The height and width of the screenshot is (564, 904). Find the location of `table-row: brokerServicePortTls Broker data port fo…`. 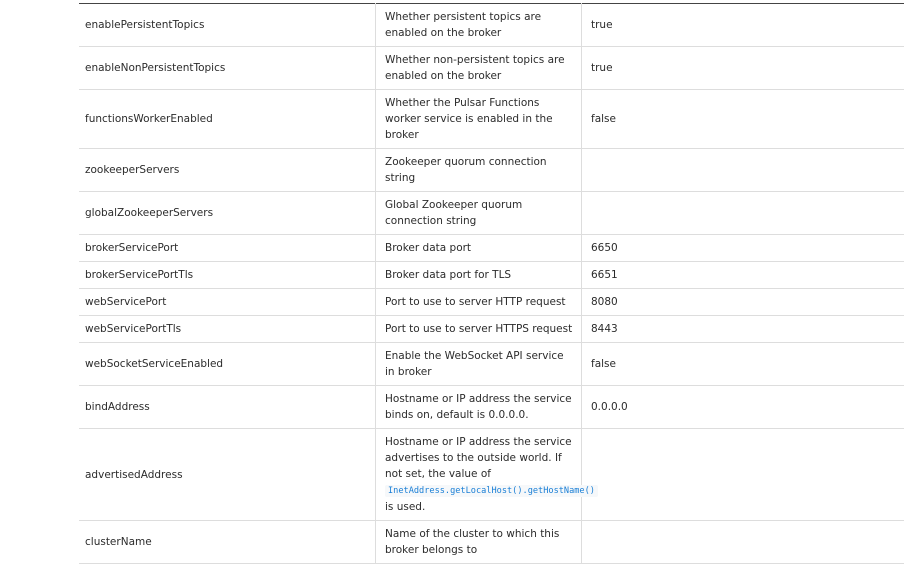

table-row: brokerServicePortTls Broker data port fo… is located at coordinates (491, 275).